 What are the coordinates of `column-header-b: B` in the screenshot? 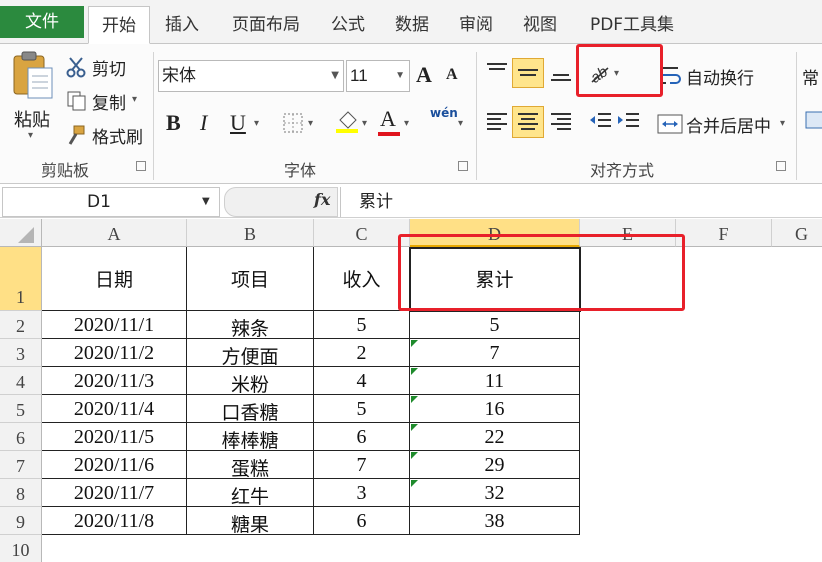 It's located at (250, 233).